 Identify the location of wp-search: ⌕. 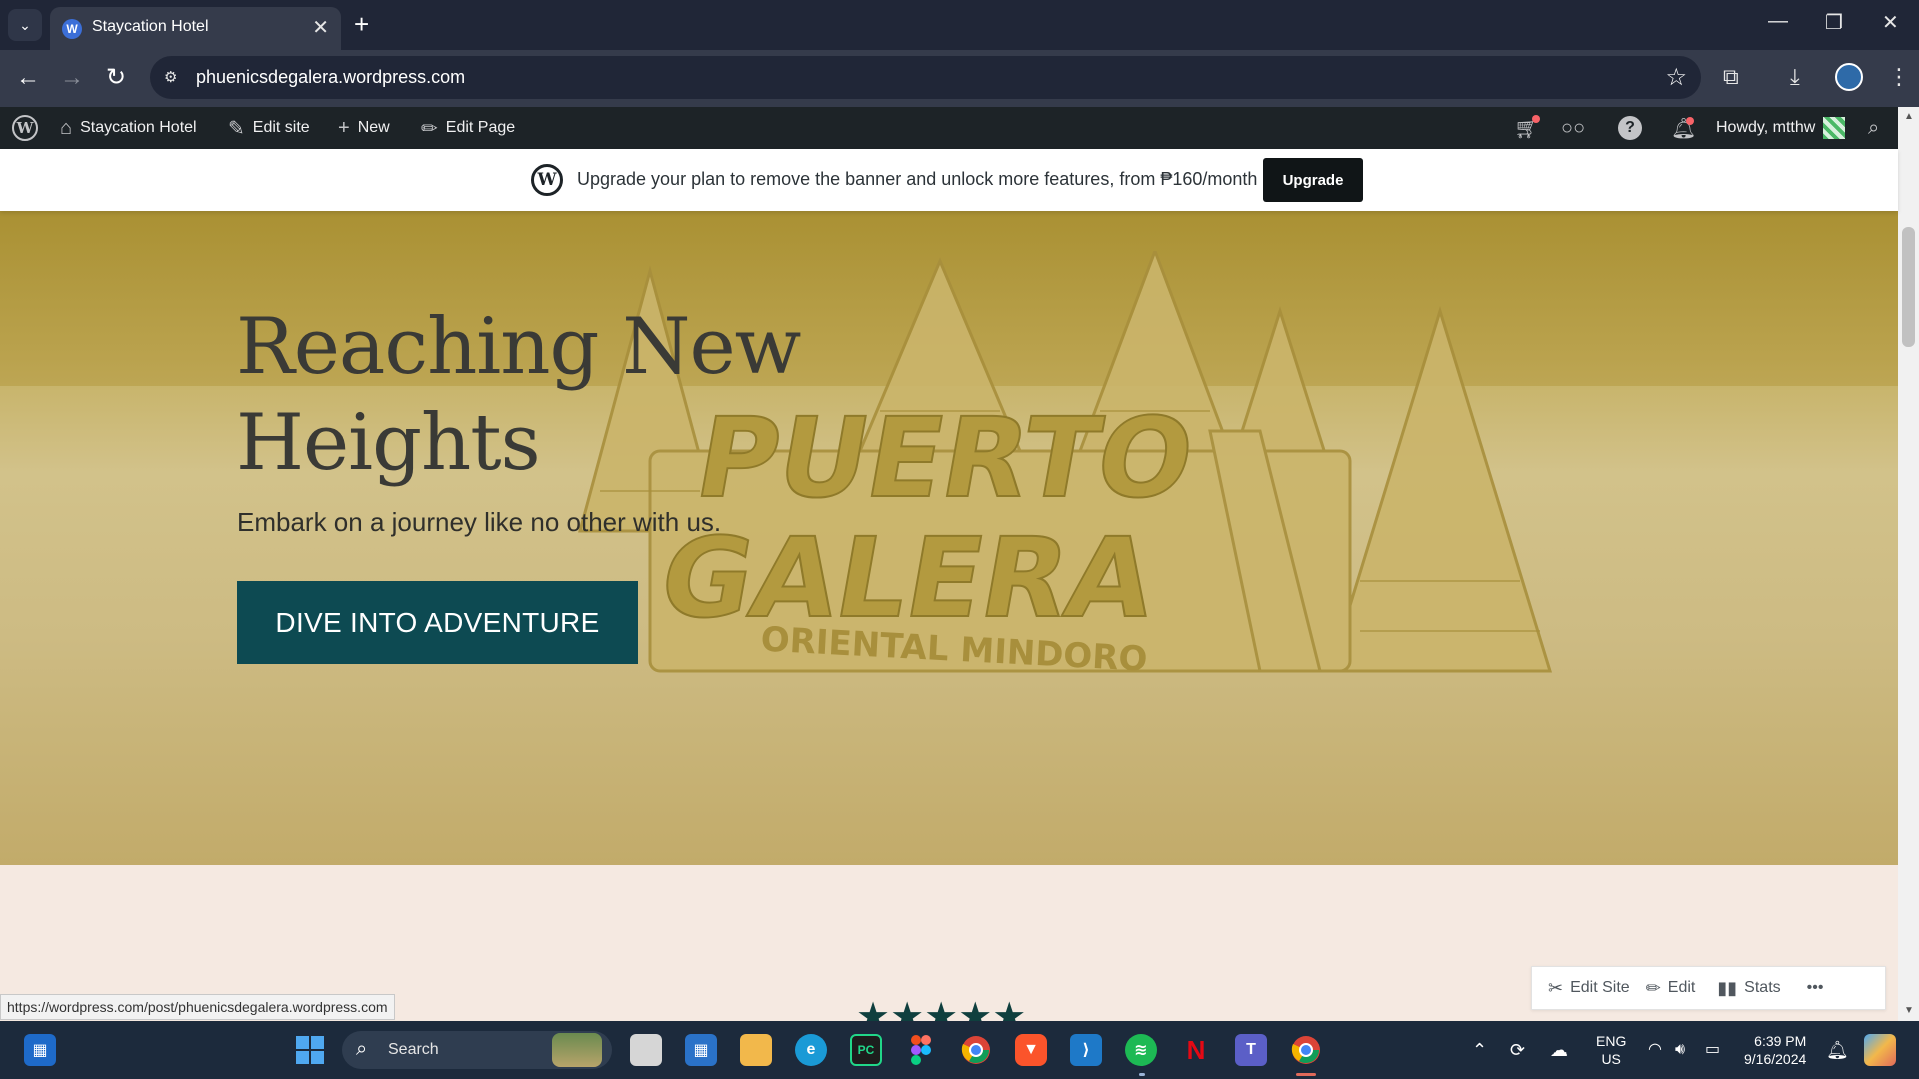
(1873, 128).